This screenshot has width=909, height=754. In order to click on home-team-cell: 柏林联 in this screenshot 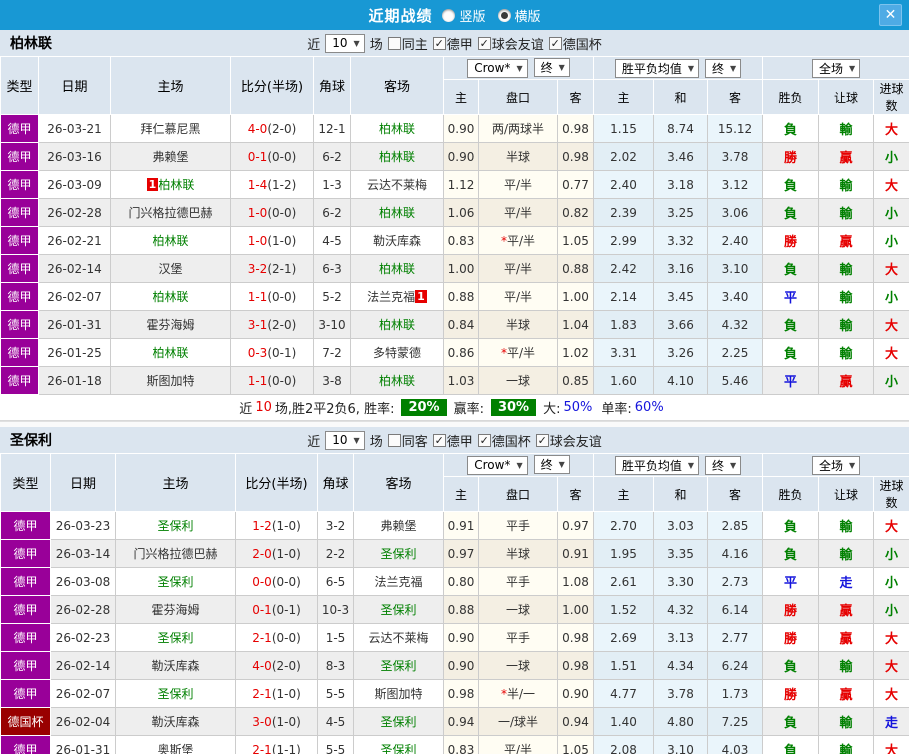, I will do `click(170, 240)`.